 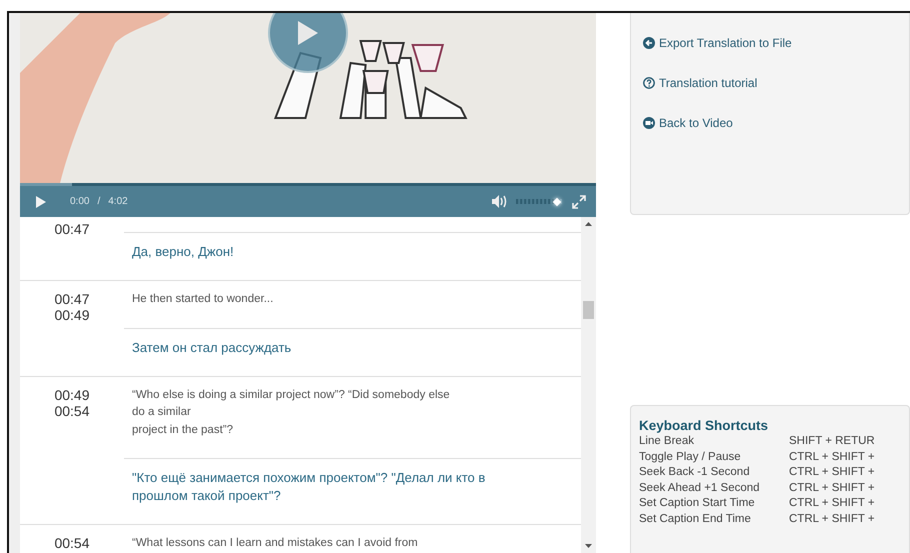 What do you see at coordinates (700, 488) in the screenshot?
I see `shortcut-action: Seek Ahead +1 Second` at bounding box center [700, 488].